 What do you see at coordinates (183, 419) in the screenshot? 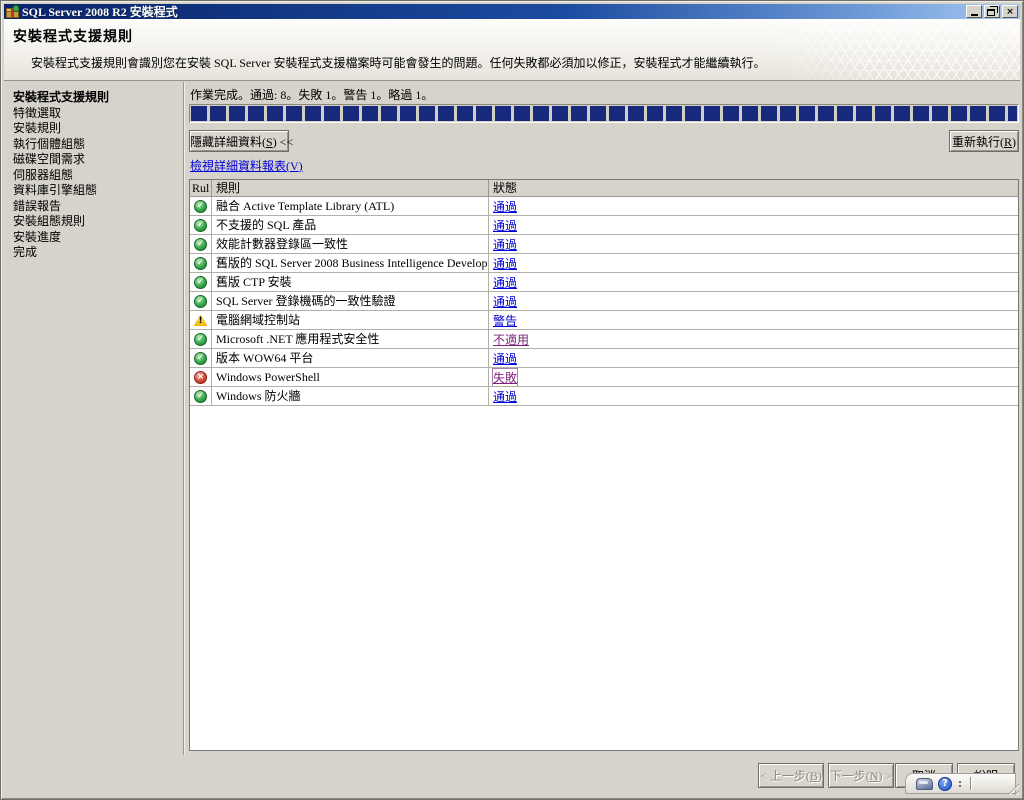
I see `sidebar-splitter` at bounding box center [183, 419].